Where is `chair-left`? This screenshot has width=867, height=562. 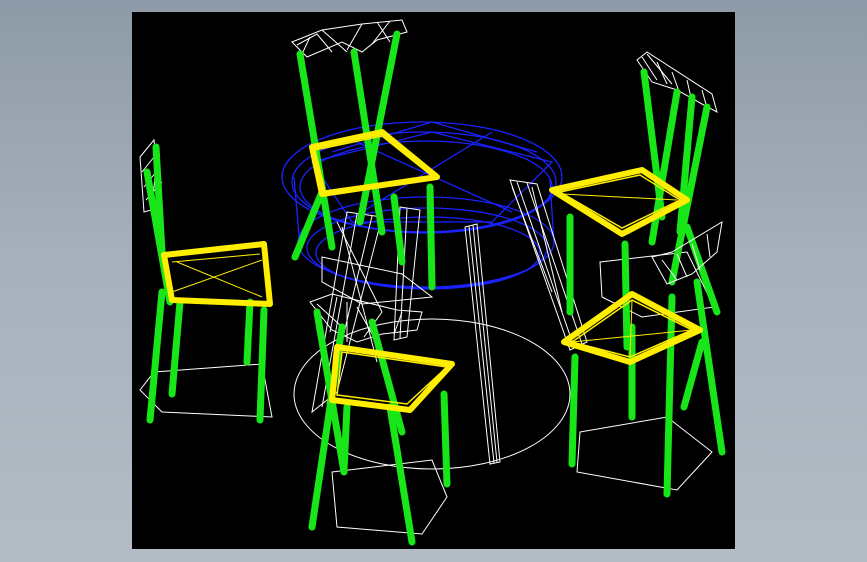
chair-left is located at coordinates (206, 281).